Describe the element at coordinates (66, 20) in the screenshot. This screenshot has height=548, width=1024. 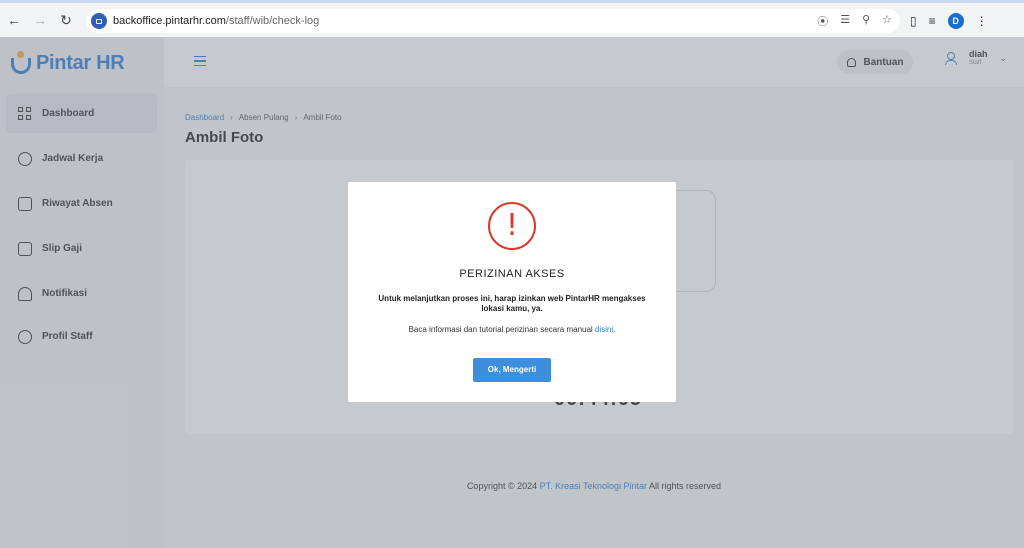
I see `reload-icon: ↻` at that location.